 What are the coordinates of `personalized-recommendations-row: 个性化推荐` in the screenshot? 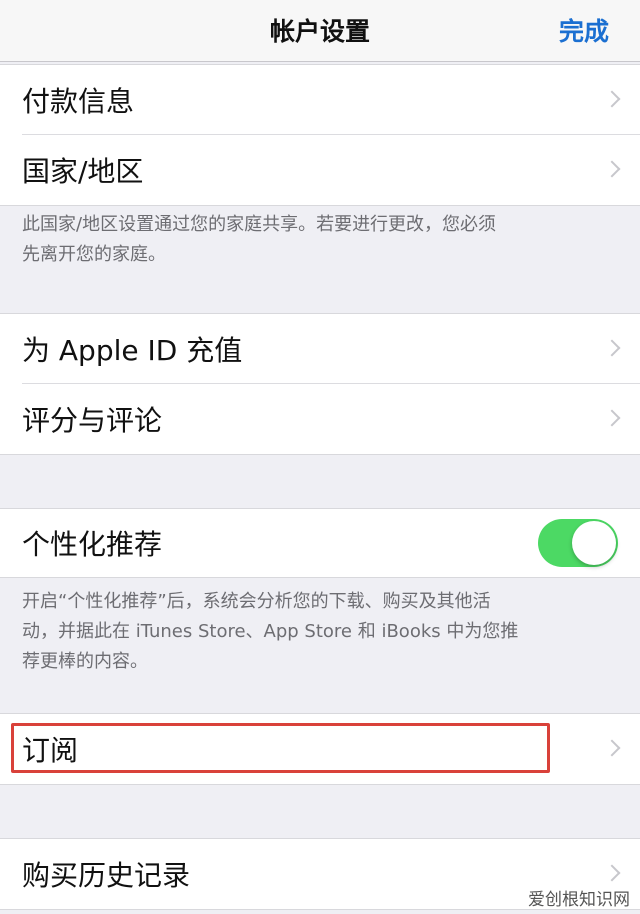 It's located at (320, 543).